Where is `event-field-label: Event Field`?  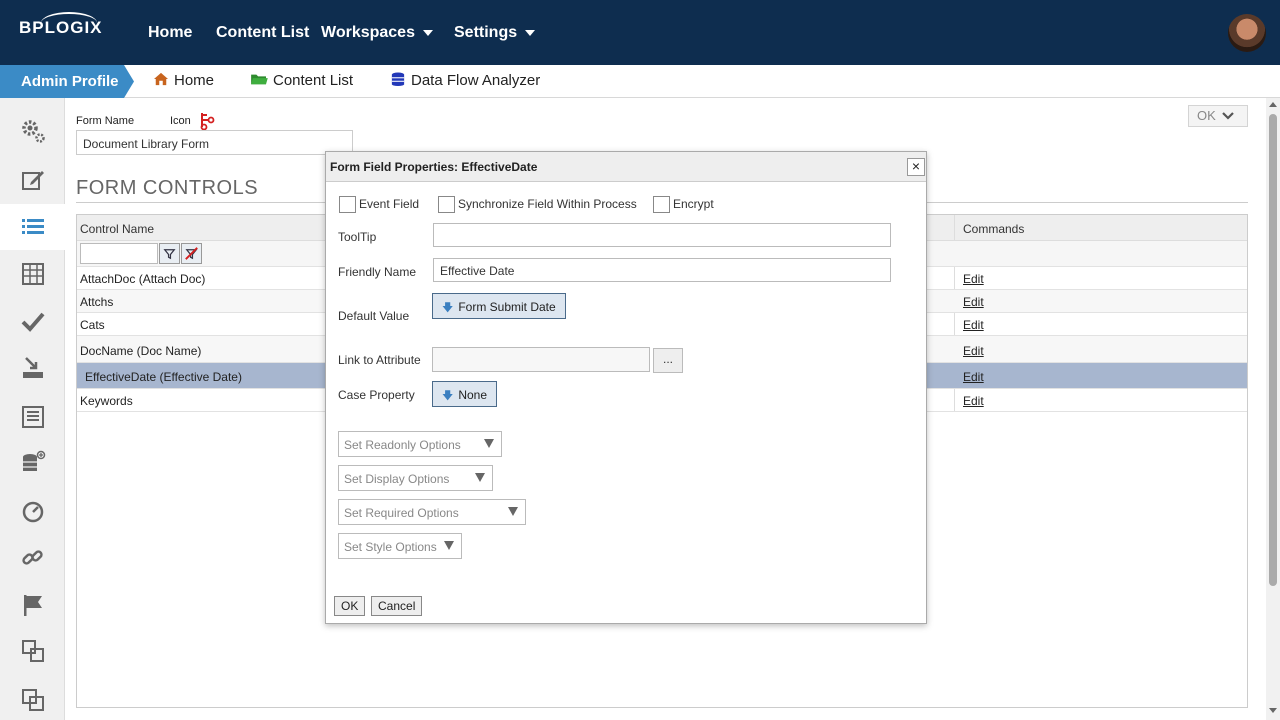
event-field-label: Event Field is located at coordinates (389, 204).